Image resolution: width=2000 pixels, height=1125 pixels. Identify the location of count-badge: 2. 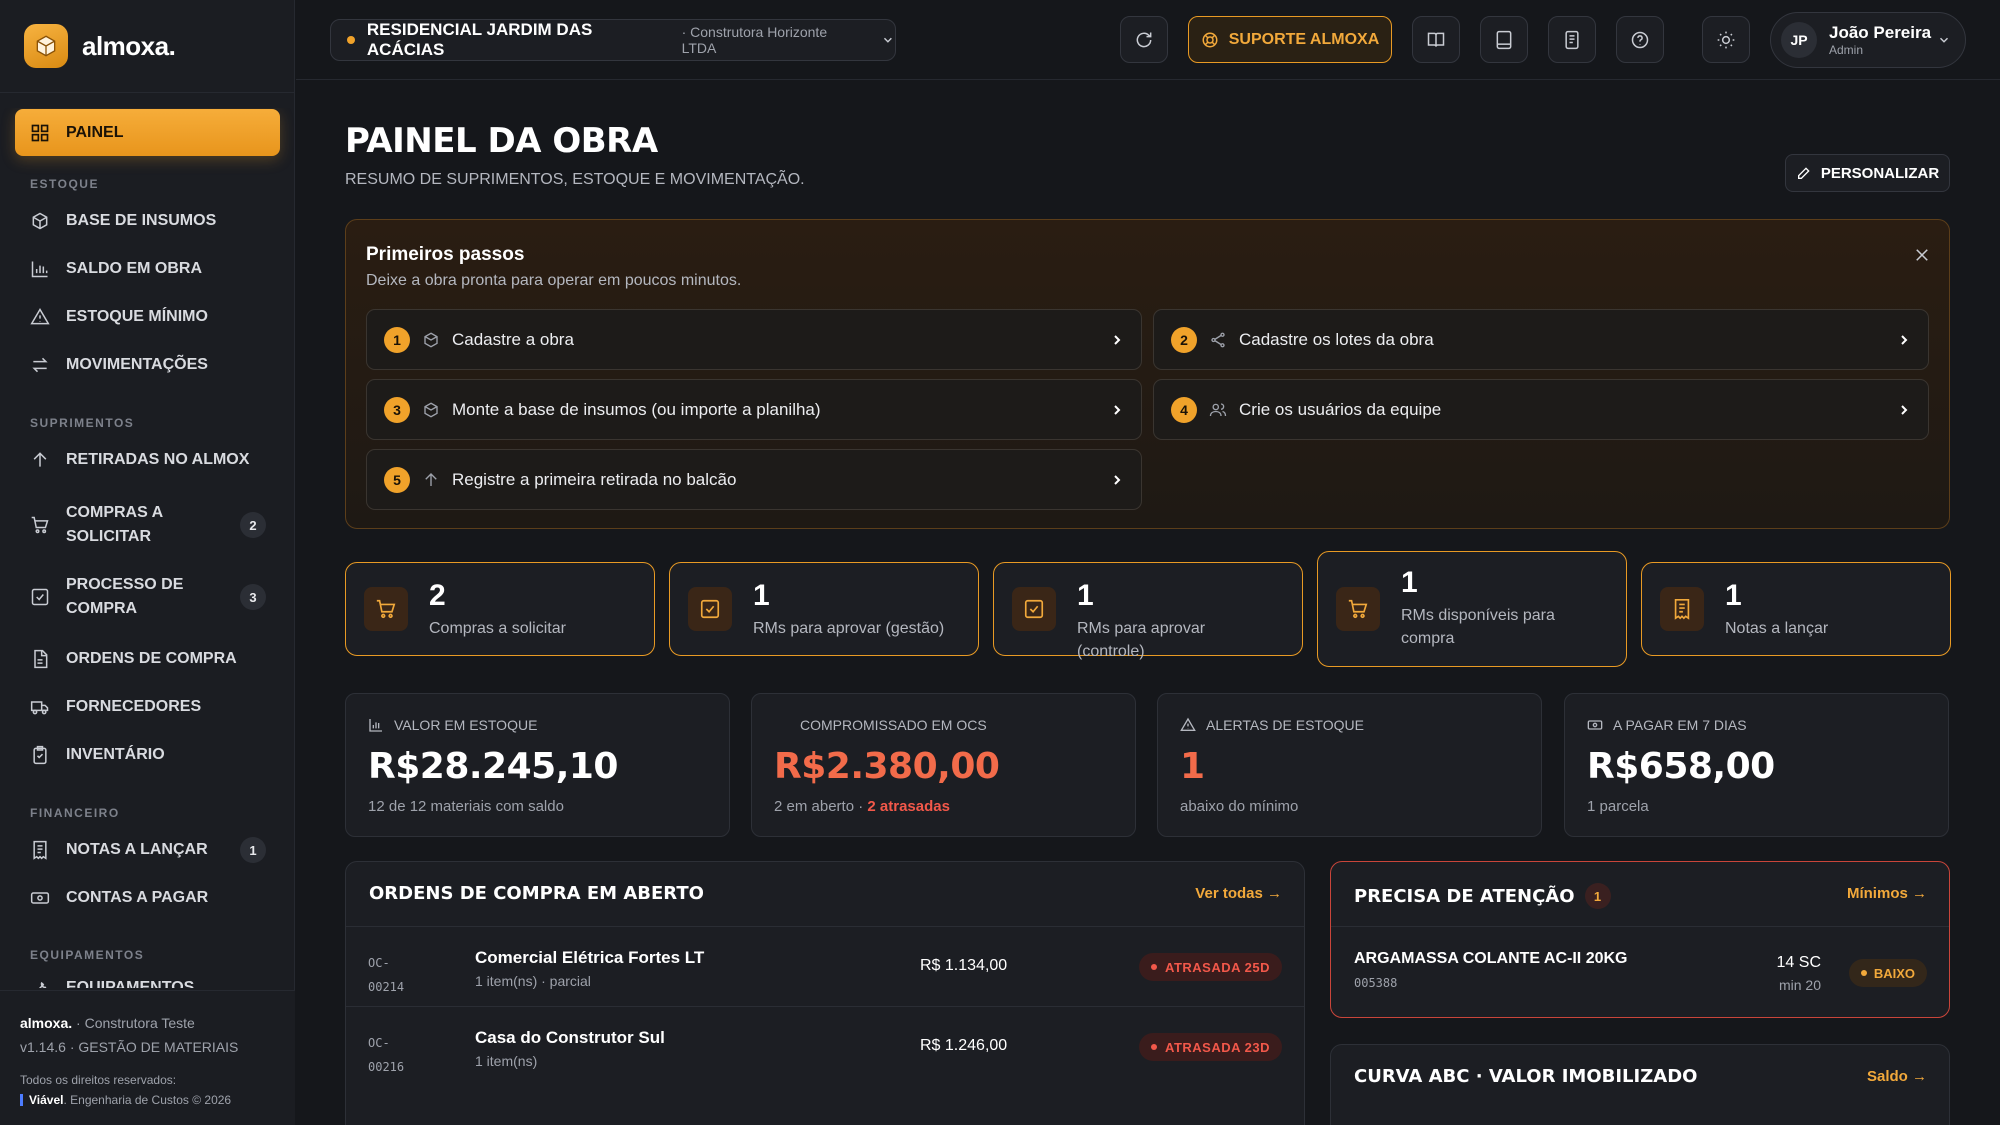
(253, 525).